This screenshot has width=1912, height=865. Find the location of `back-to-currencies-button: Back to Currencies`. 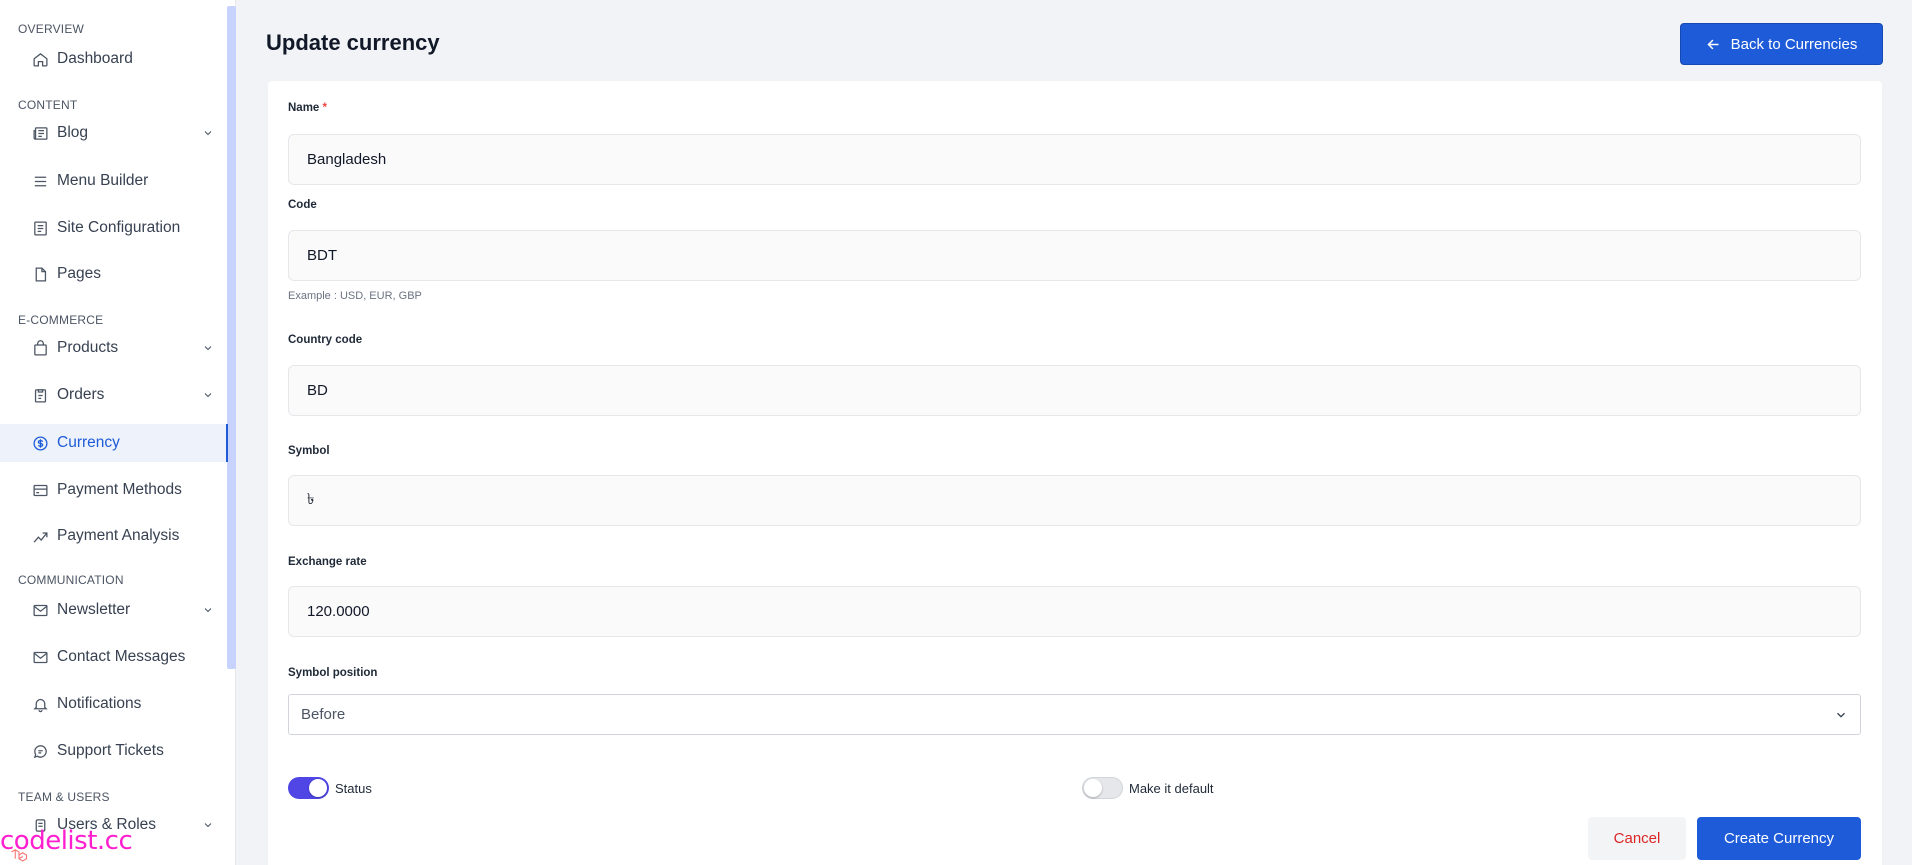

back-to-currencies-button: Back to Currencies is located at coordinates (1781, 44).